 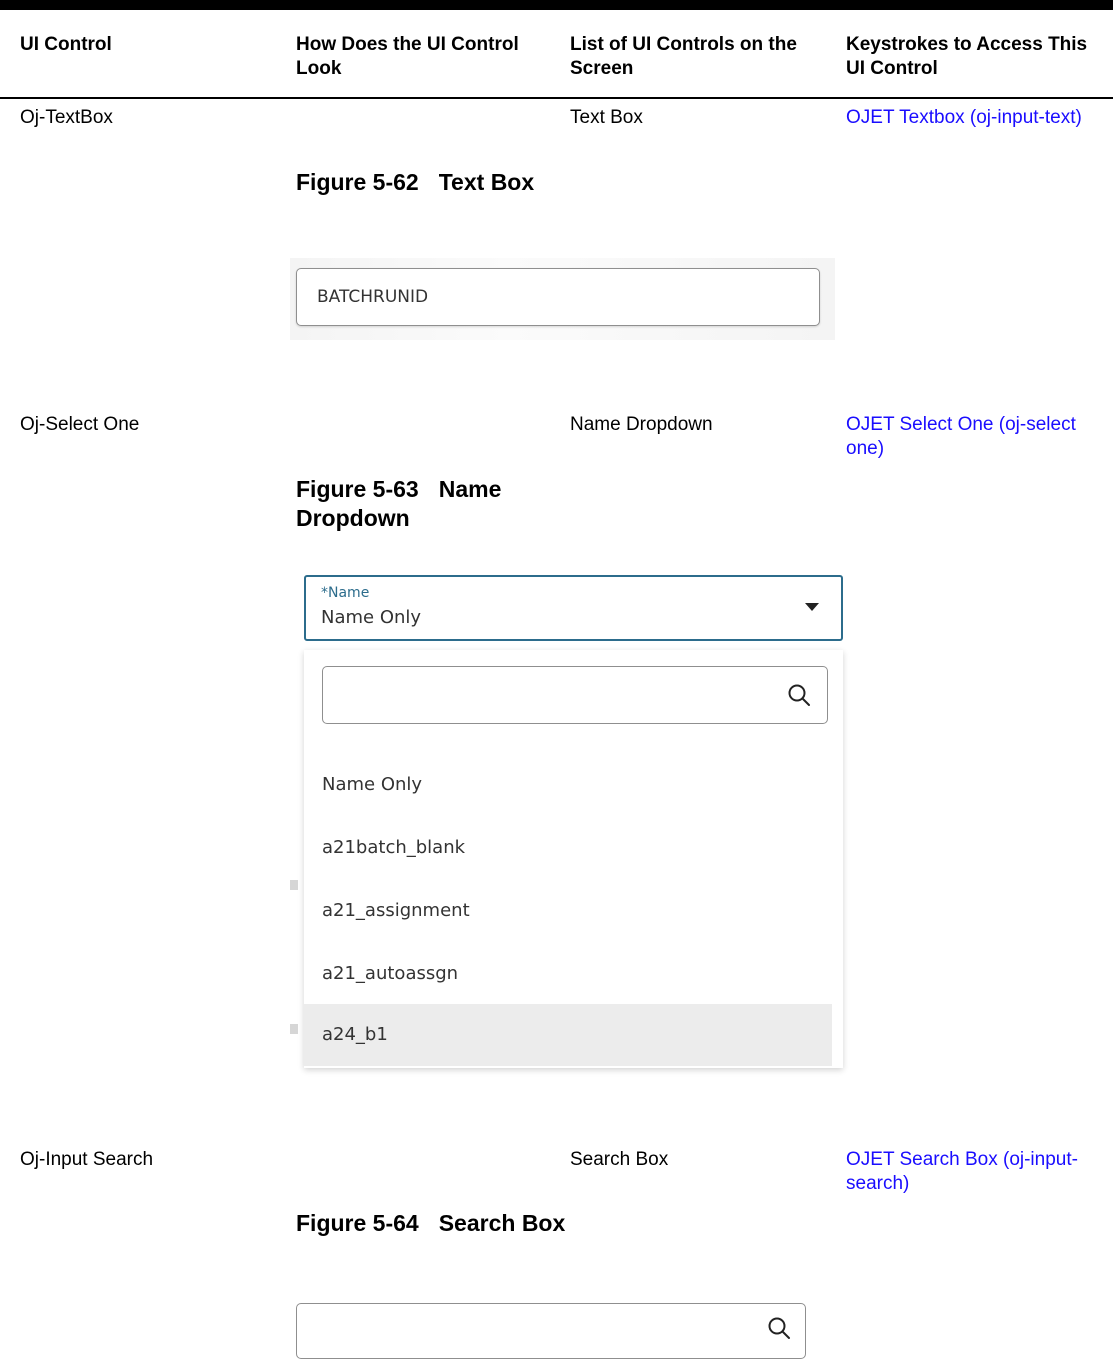 I want to click on dropdown-option: a21batch_blank, so click(x=568, y=848).